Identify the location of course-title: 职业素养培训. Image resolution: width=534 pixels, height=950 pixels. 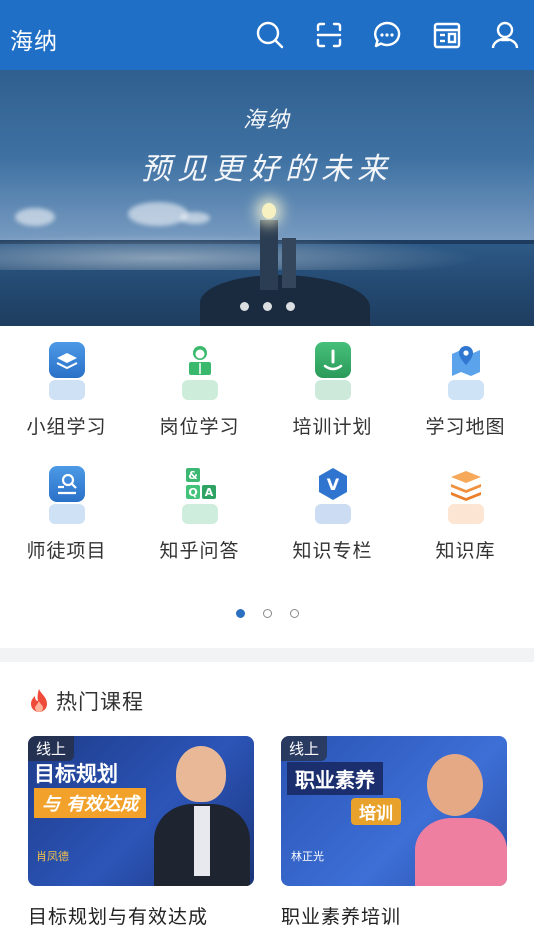
(341, 917).